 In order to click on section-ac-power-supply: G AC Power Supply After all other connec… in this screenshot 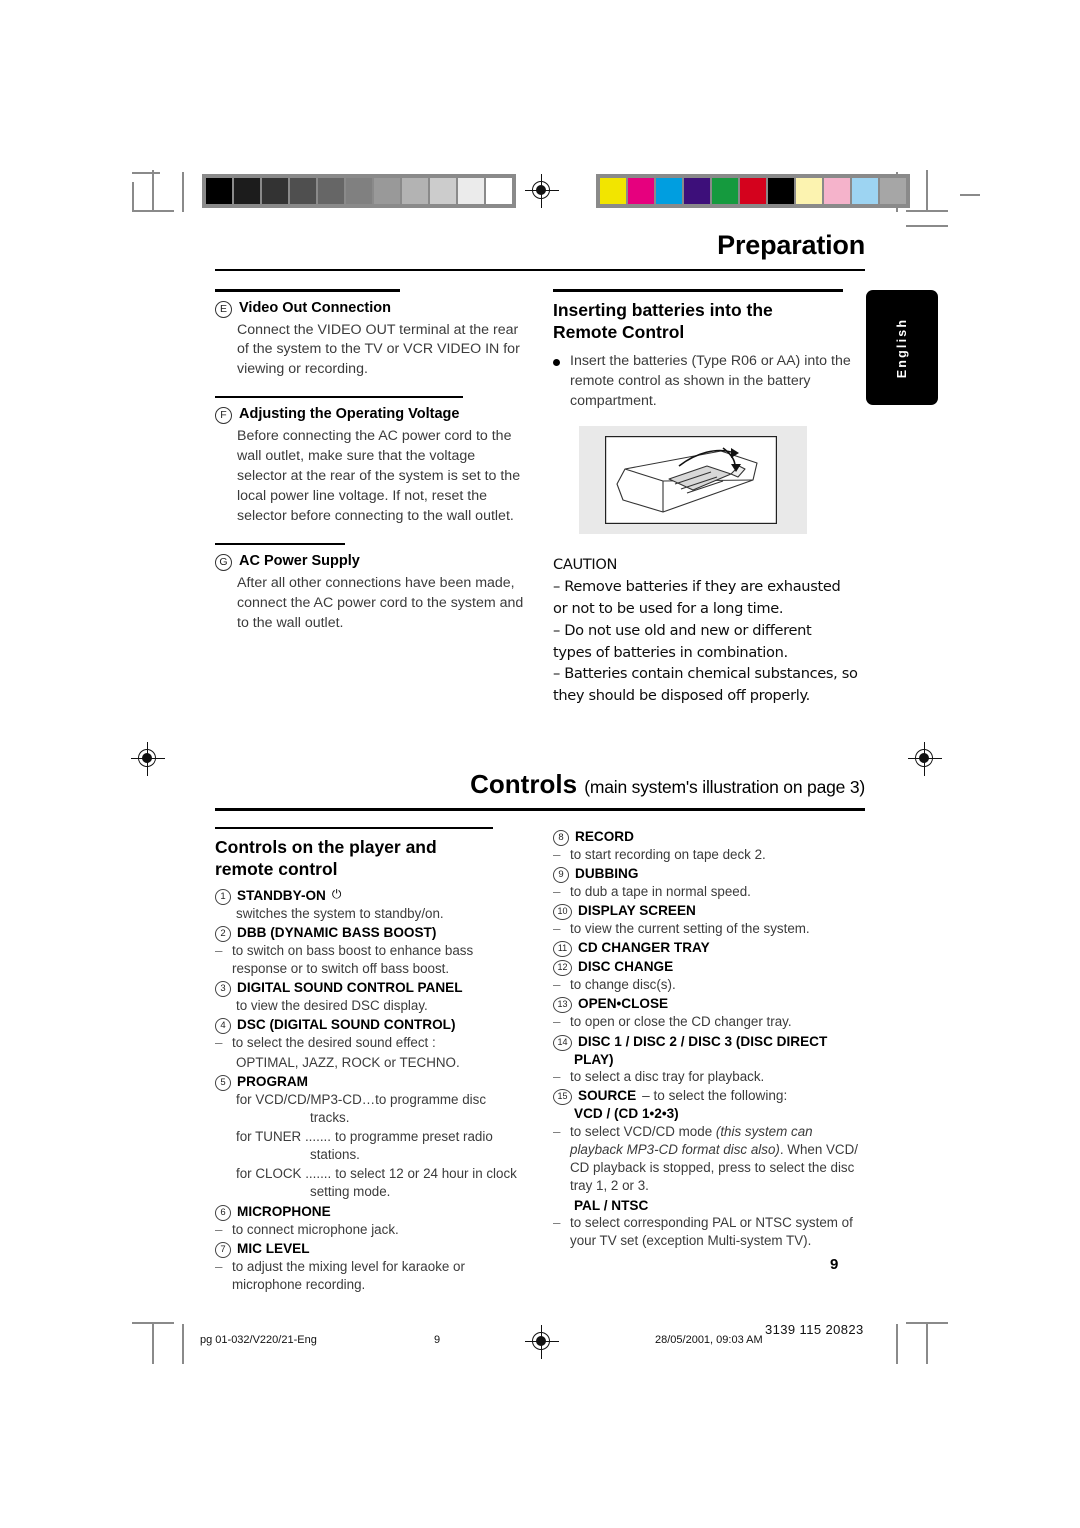, I will do `click(371, 588)`.